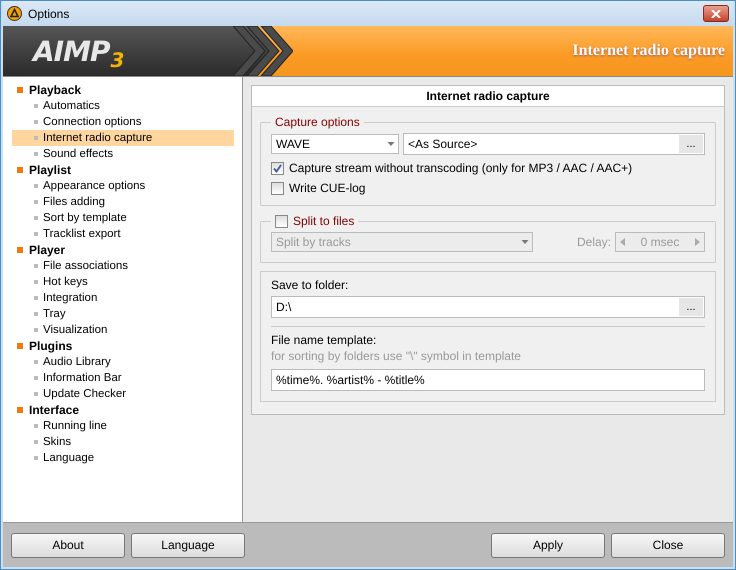  I want to click on category-item: Plugins, so click(123, 346).